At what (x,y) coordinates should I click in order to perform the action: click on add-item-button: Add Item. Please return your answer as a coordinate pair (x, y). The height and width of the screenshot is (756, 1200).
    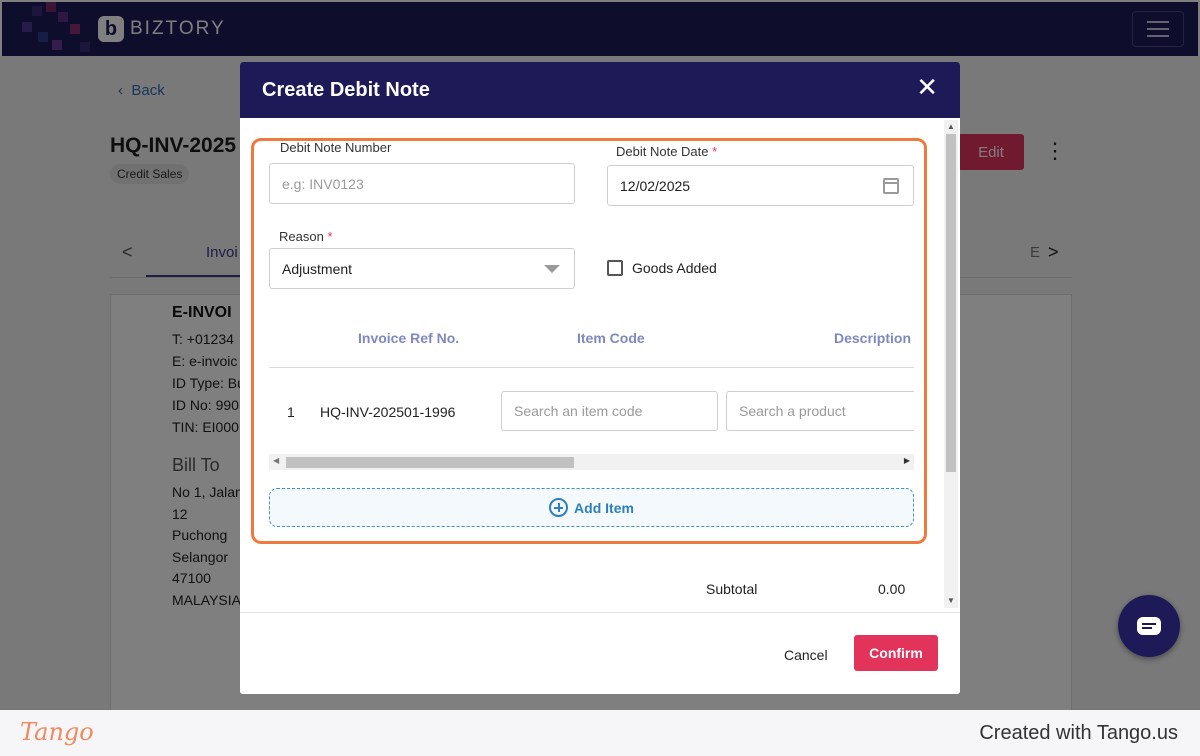
    Looking at the image, I should click on (591, 507).